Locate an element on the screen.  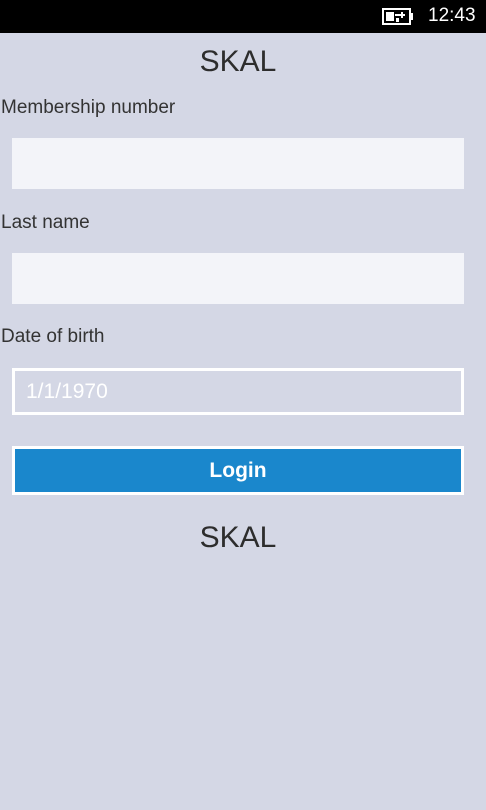
footer-title: SKAL is located at coordinates (238, 537).